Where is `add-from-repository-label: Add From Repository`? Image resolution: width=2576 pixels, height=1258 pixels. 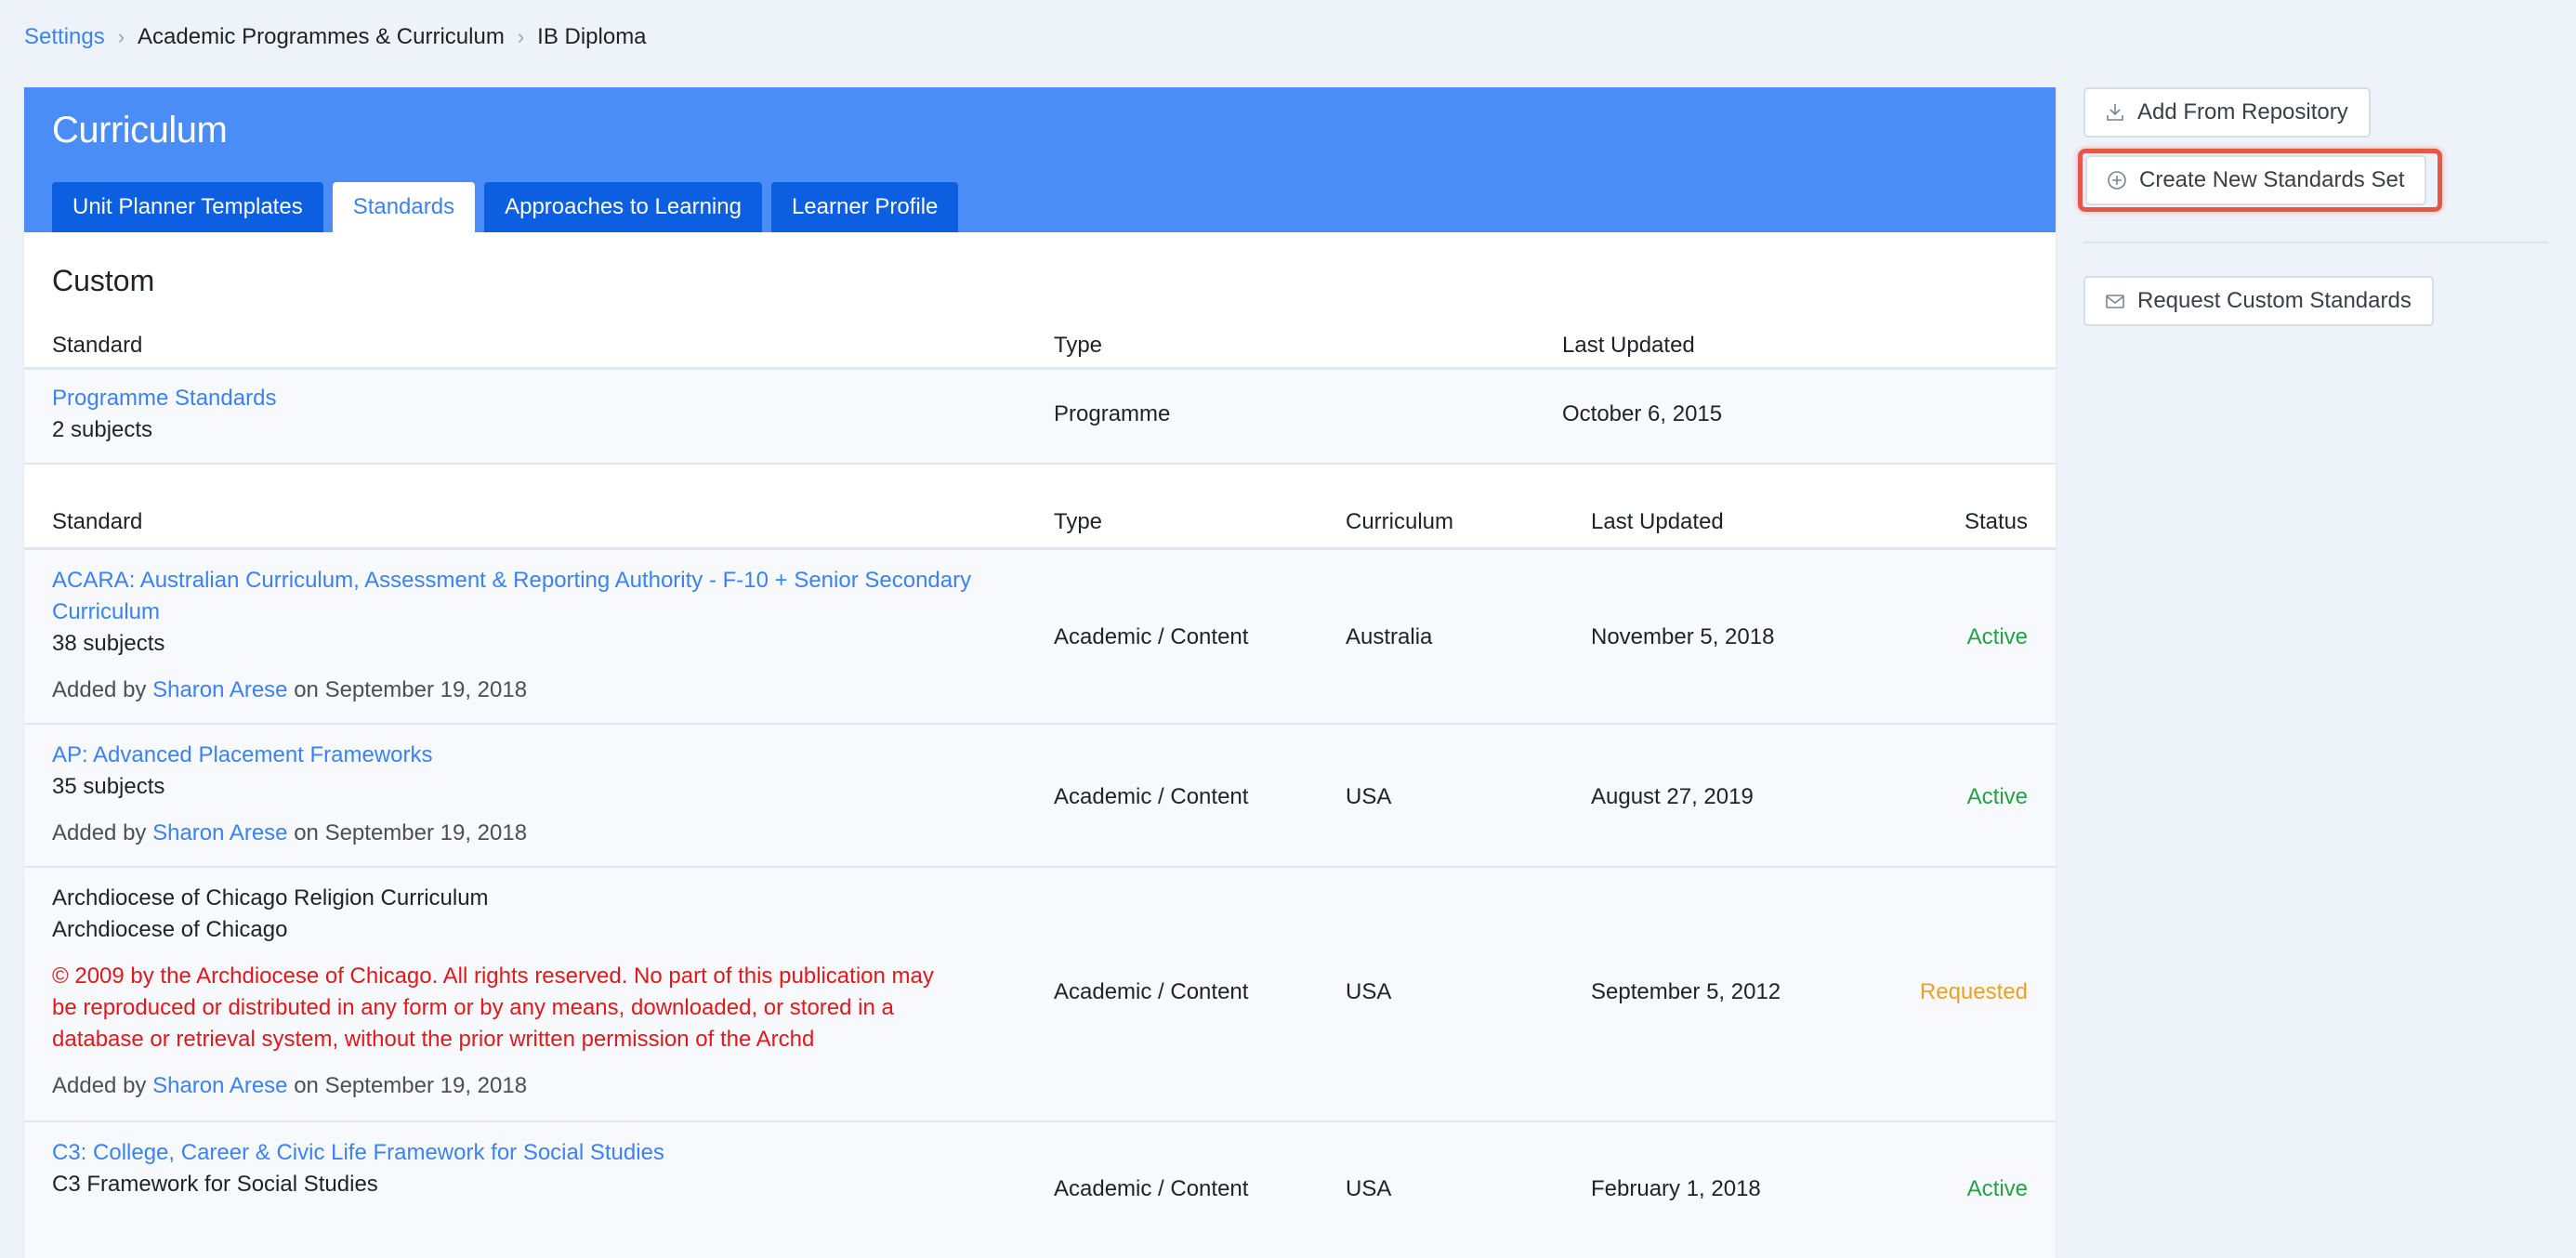 add-from-repository-label: Add From Repository is located at coordinates (2242, 111).